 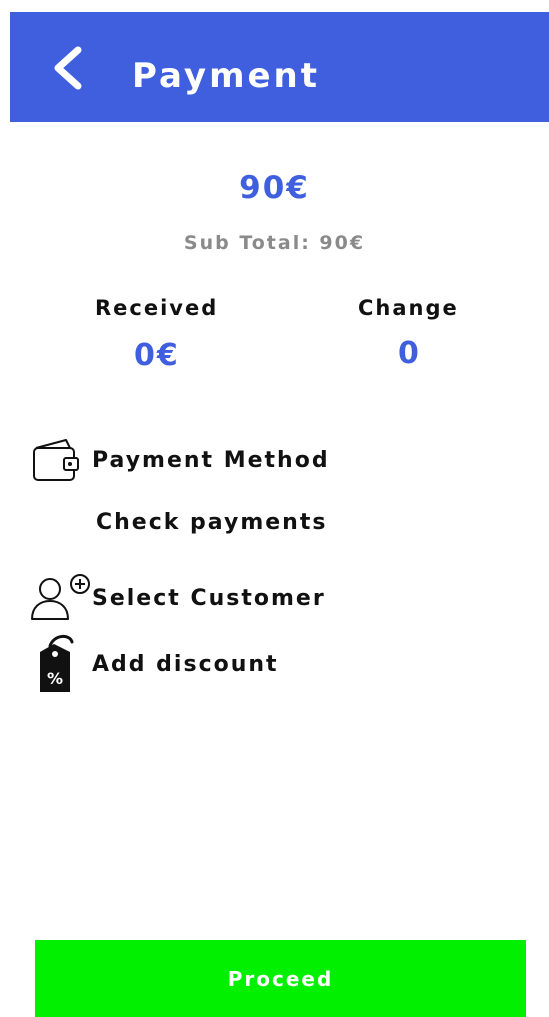 What do you see at coordinates (157, 355) in the screenshot?
I see `received-value: 0€` at bounding box center [157, 355].